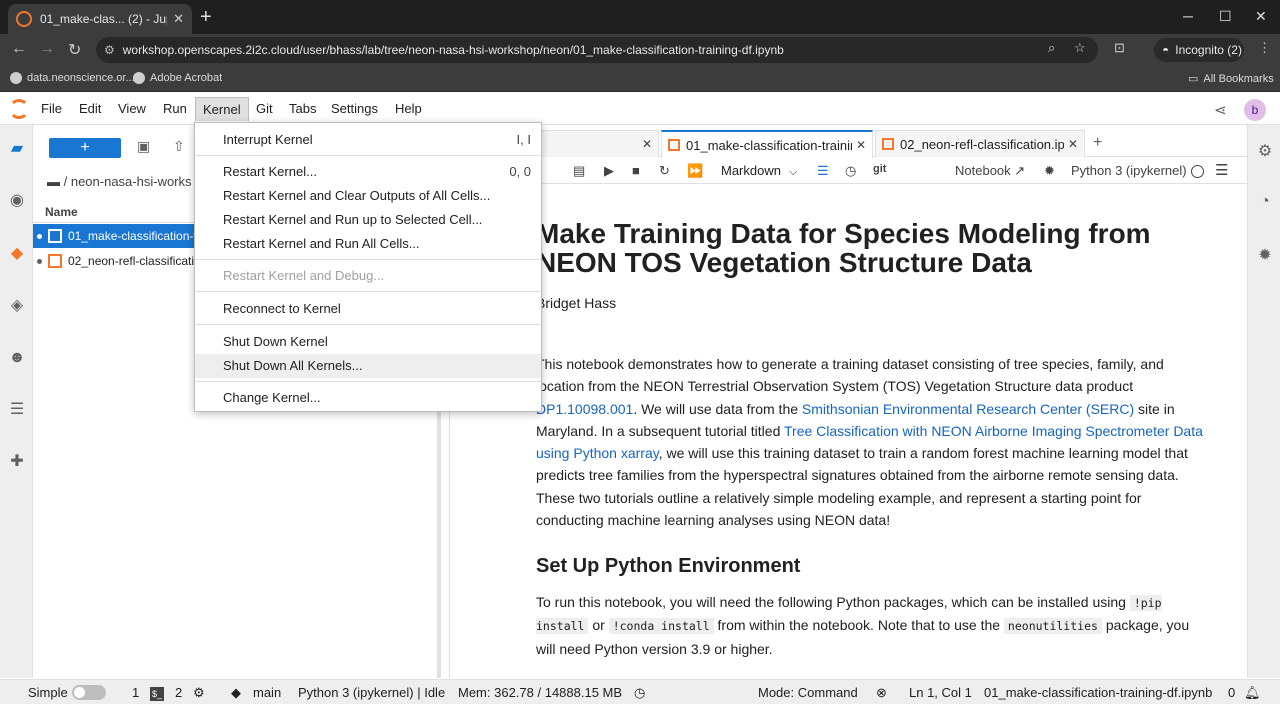 This screenshot has width=1280, height=704. What do you see at coordinates (639, 693) in the screenshot?
I see `history-icon: ◷` at bounding box center [639, 693].